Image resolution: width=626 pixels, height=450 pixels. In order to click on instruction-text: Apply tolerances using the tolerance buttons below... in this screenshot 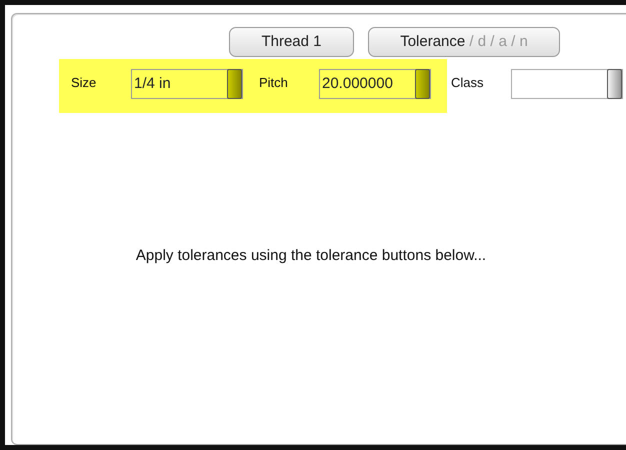, I will do `click(311, 256)`.